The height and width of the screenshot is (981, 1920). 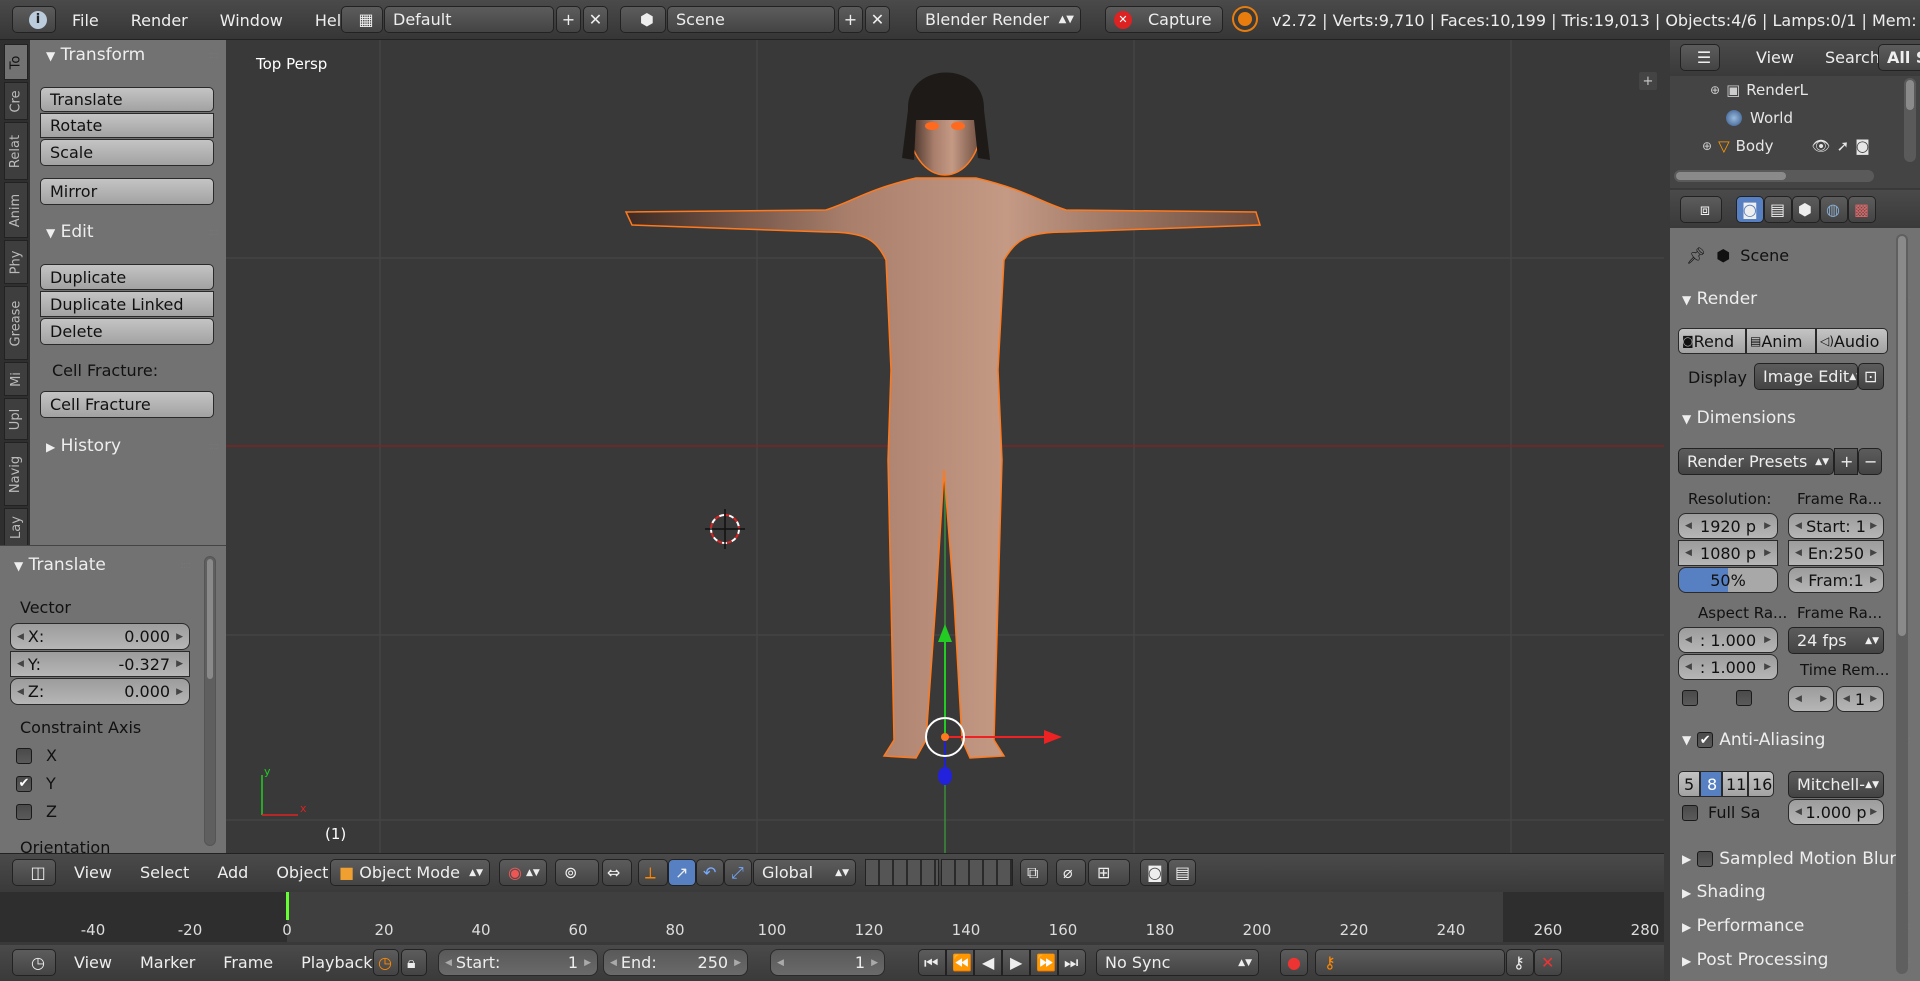 I want to click on outliner-filter-select: All Sc, so click(x=1899, y=57).